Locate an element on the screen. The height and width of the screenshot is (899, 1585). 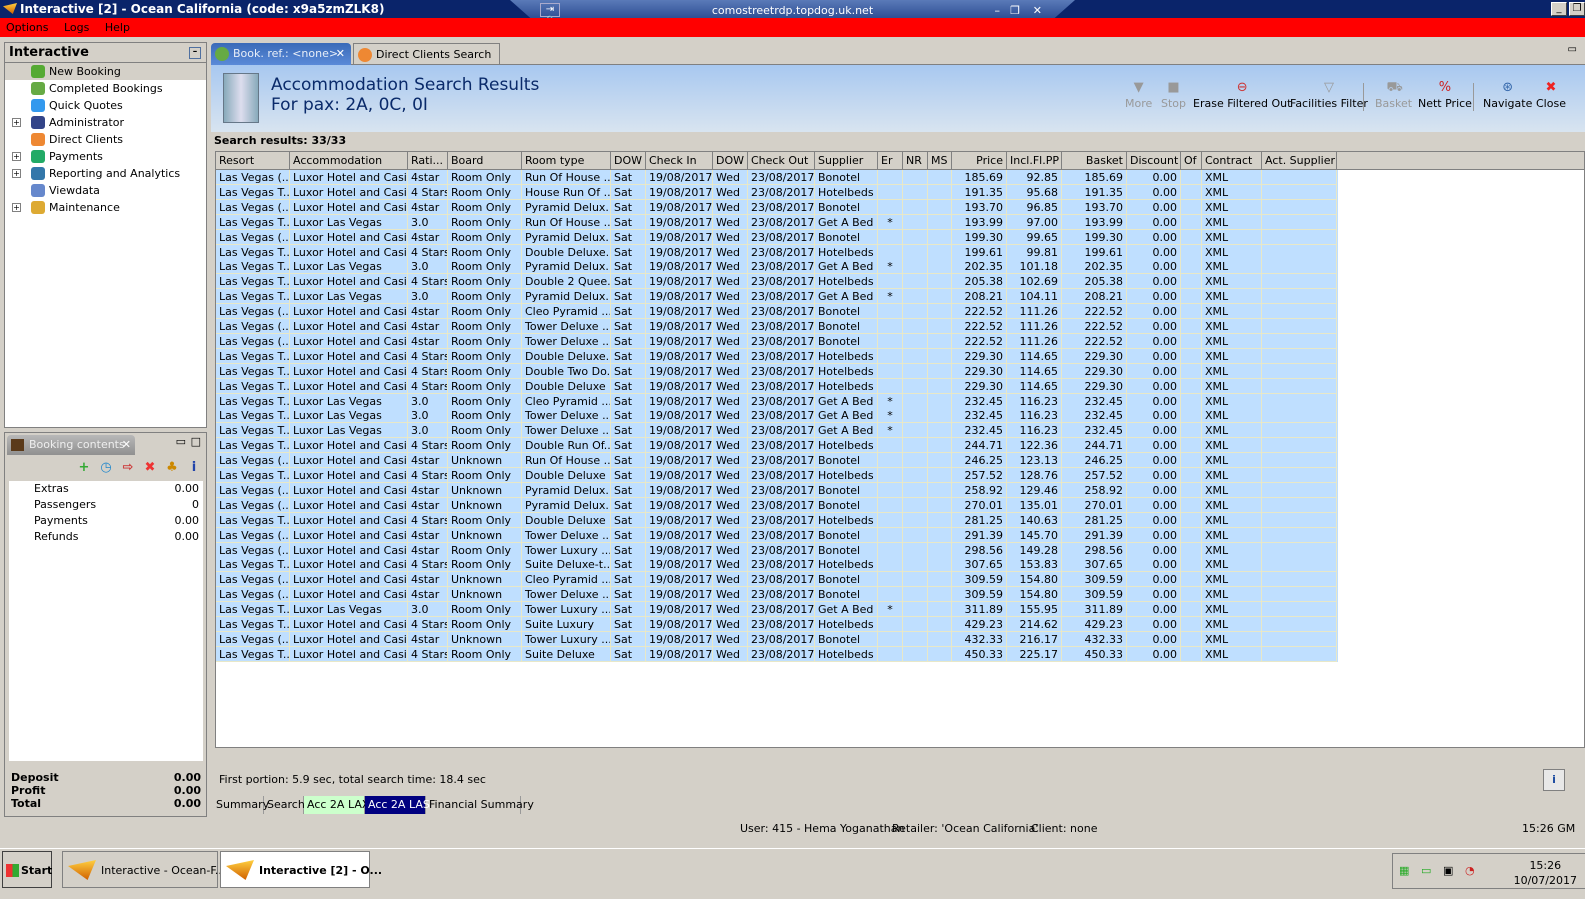
column-header: Contract is located at coordinates (1232, 161).